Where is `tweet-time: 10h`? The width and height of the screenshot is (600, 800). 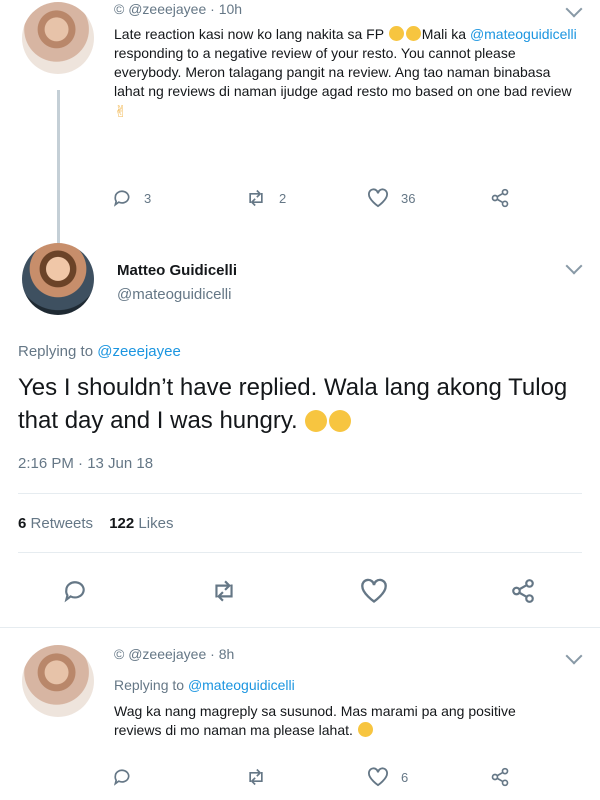 tweet-time: 10h is located at coordinates (230, 9).